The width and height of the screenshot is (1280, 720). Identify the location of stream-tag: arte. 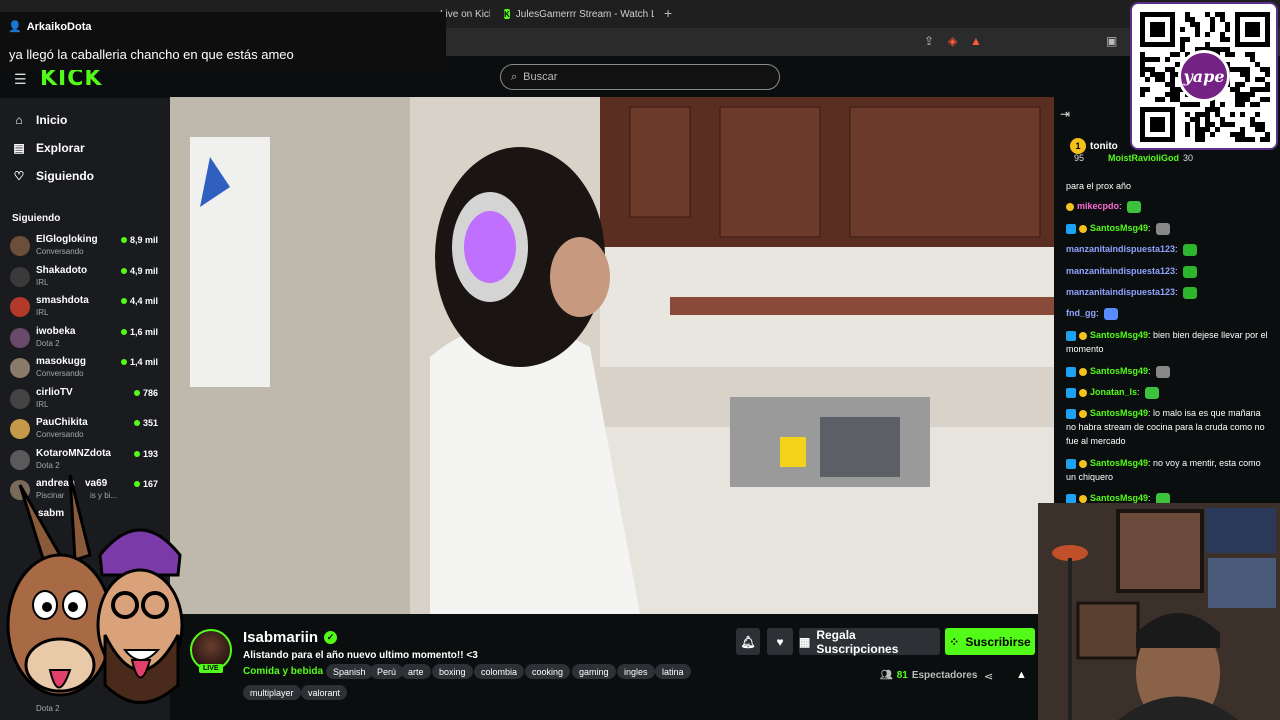
(416, 671).